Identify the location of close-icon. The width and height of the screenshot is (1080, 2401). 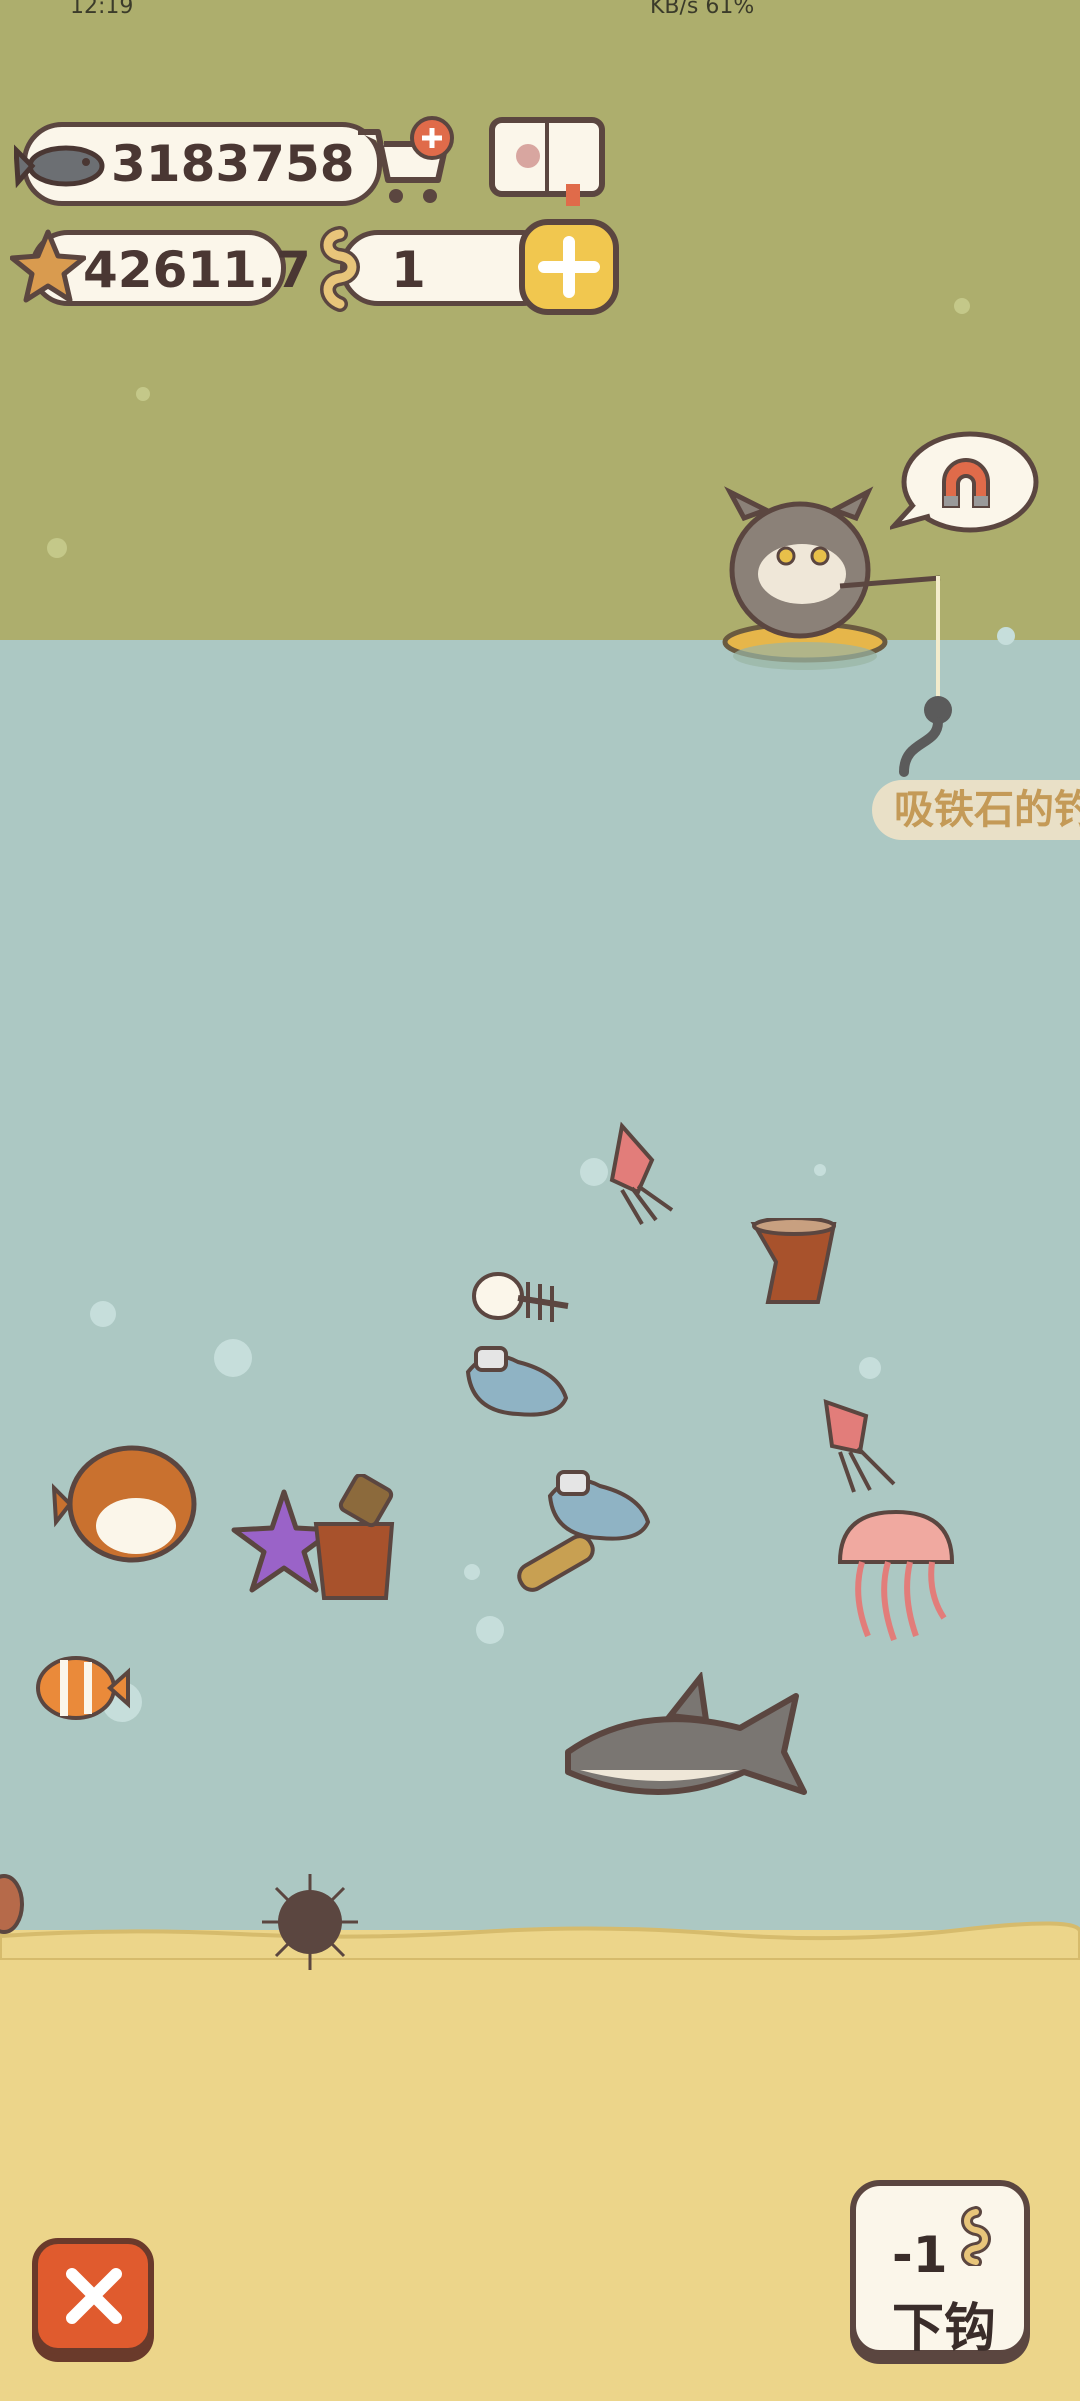
(94, 2296).